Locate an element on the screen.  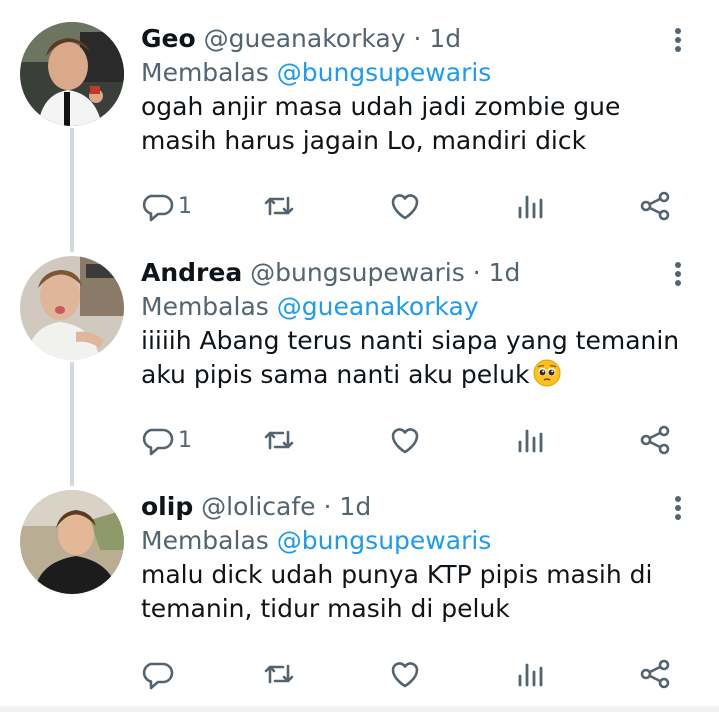
display-name: olip is located at coordinates (167, 506).